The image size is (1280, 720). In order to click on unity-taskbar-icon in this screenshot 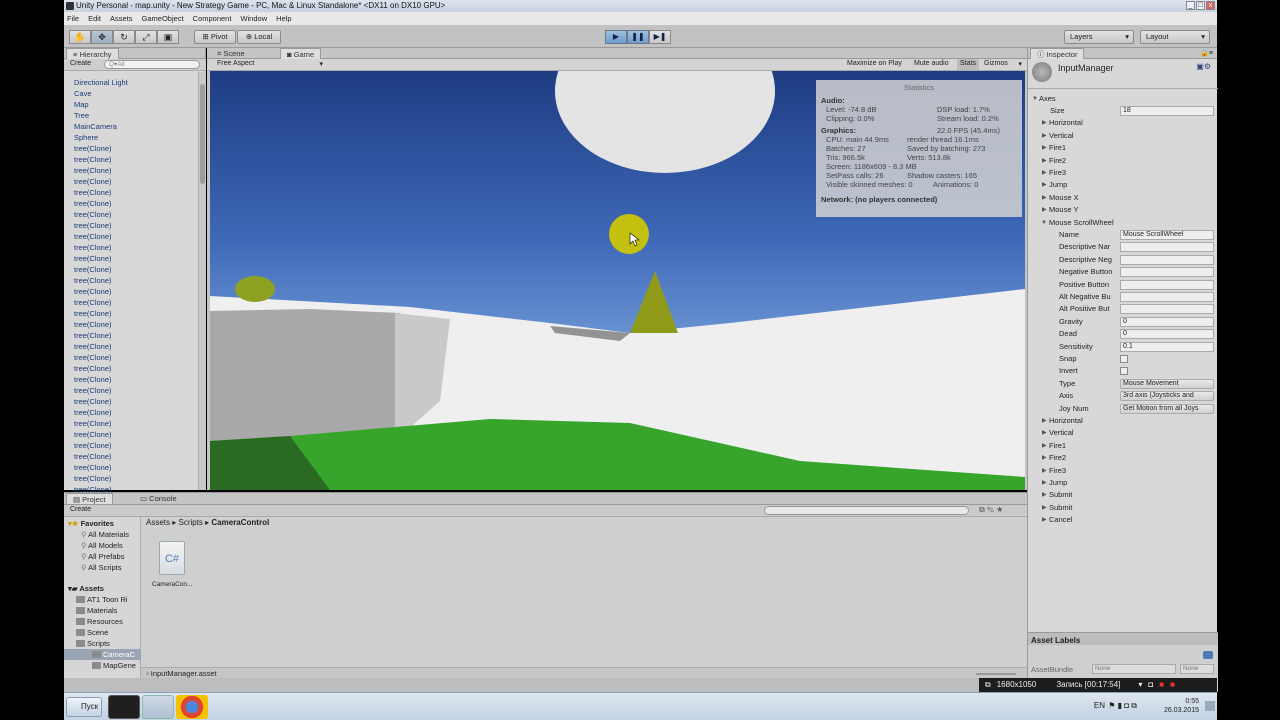, I will do `click(124, 707)`.